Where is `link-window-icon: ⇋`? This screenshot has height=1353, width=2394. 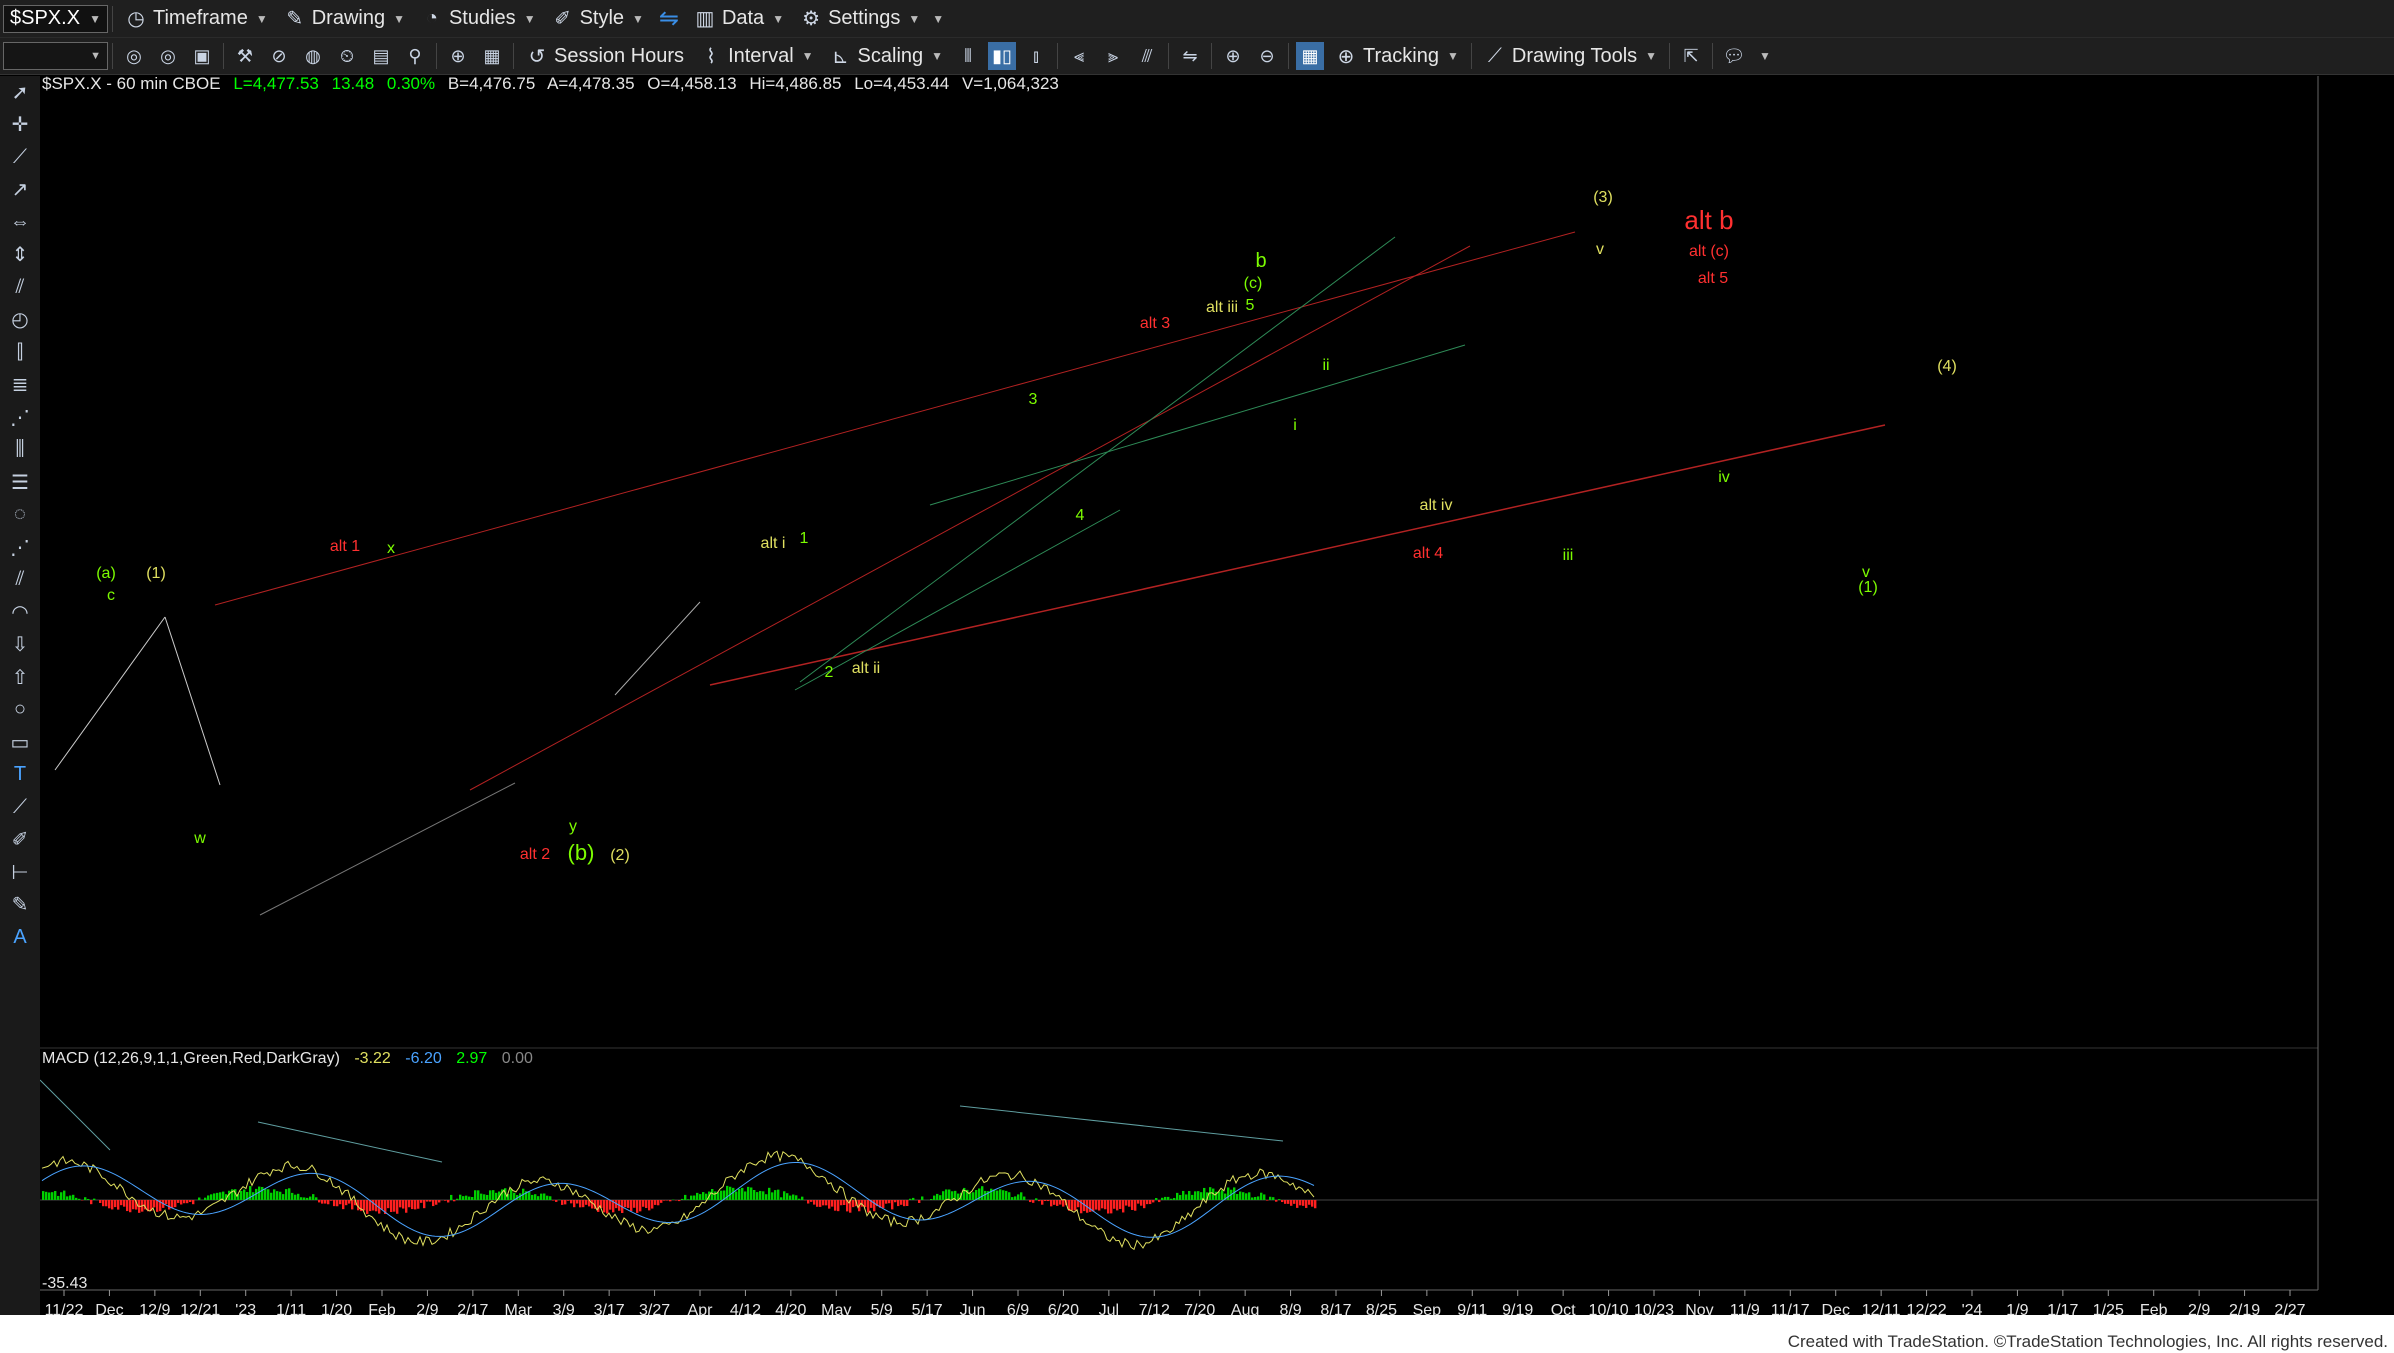
link-window-icon: ⇋ is located at coordinates (669, 19).